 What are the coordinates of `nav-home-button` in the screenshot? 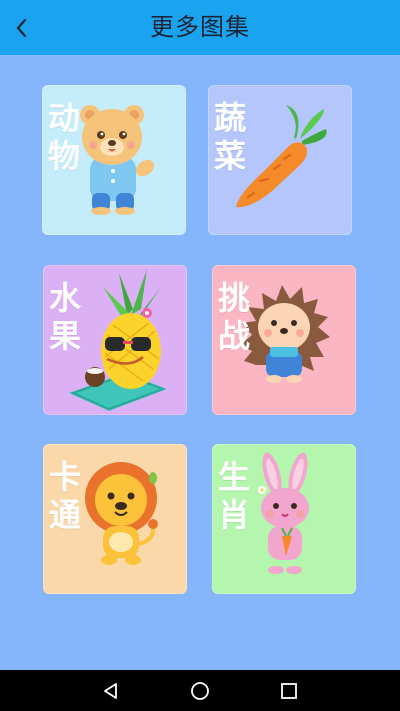 It's located at (200, 690).